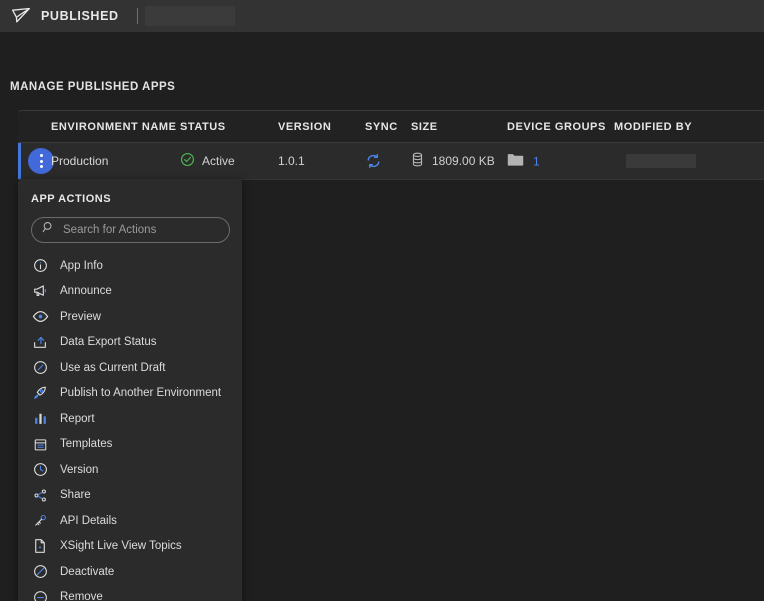 The width and height of the screenshot is (764, 601). I want to click on menu-item-report: Report, so click(130, 419).